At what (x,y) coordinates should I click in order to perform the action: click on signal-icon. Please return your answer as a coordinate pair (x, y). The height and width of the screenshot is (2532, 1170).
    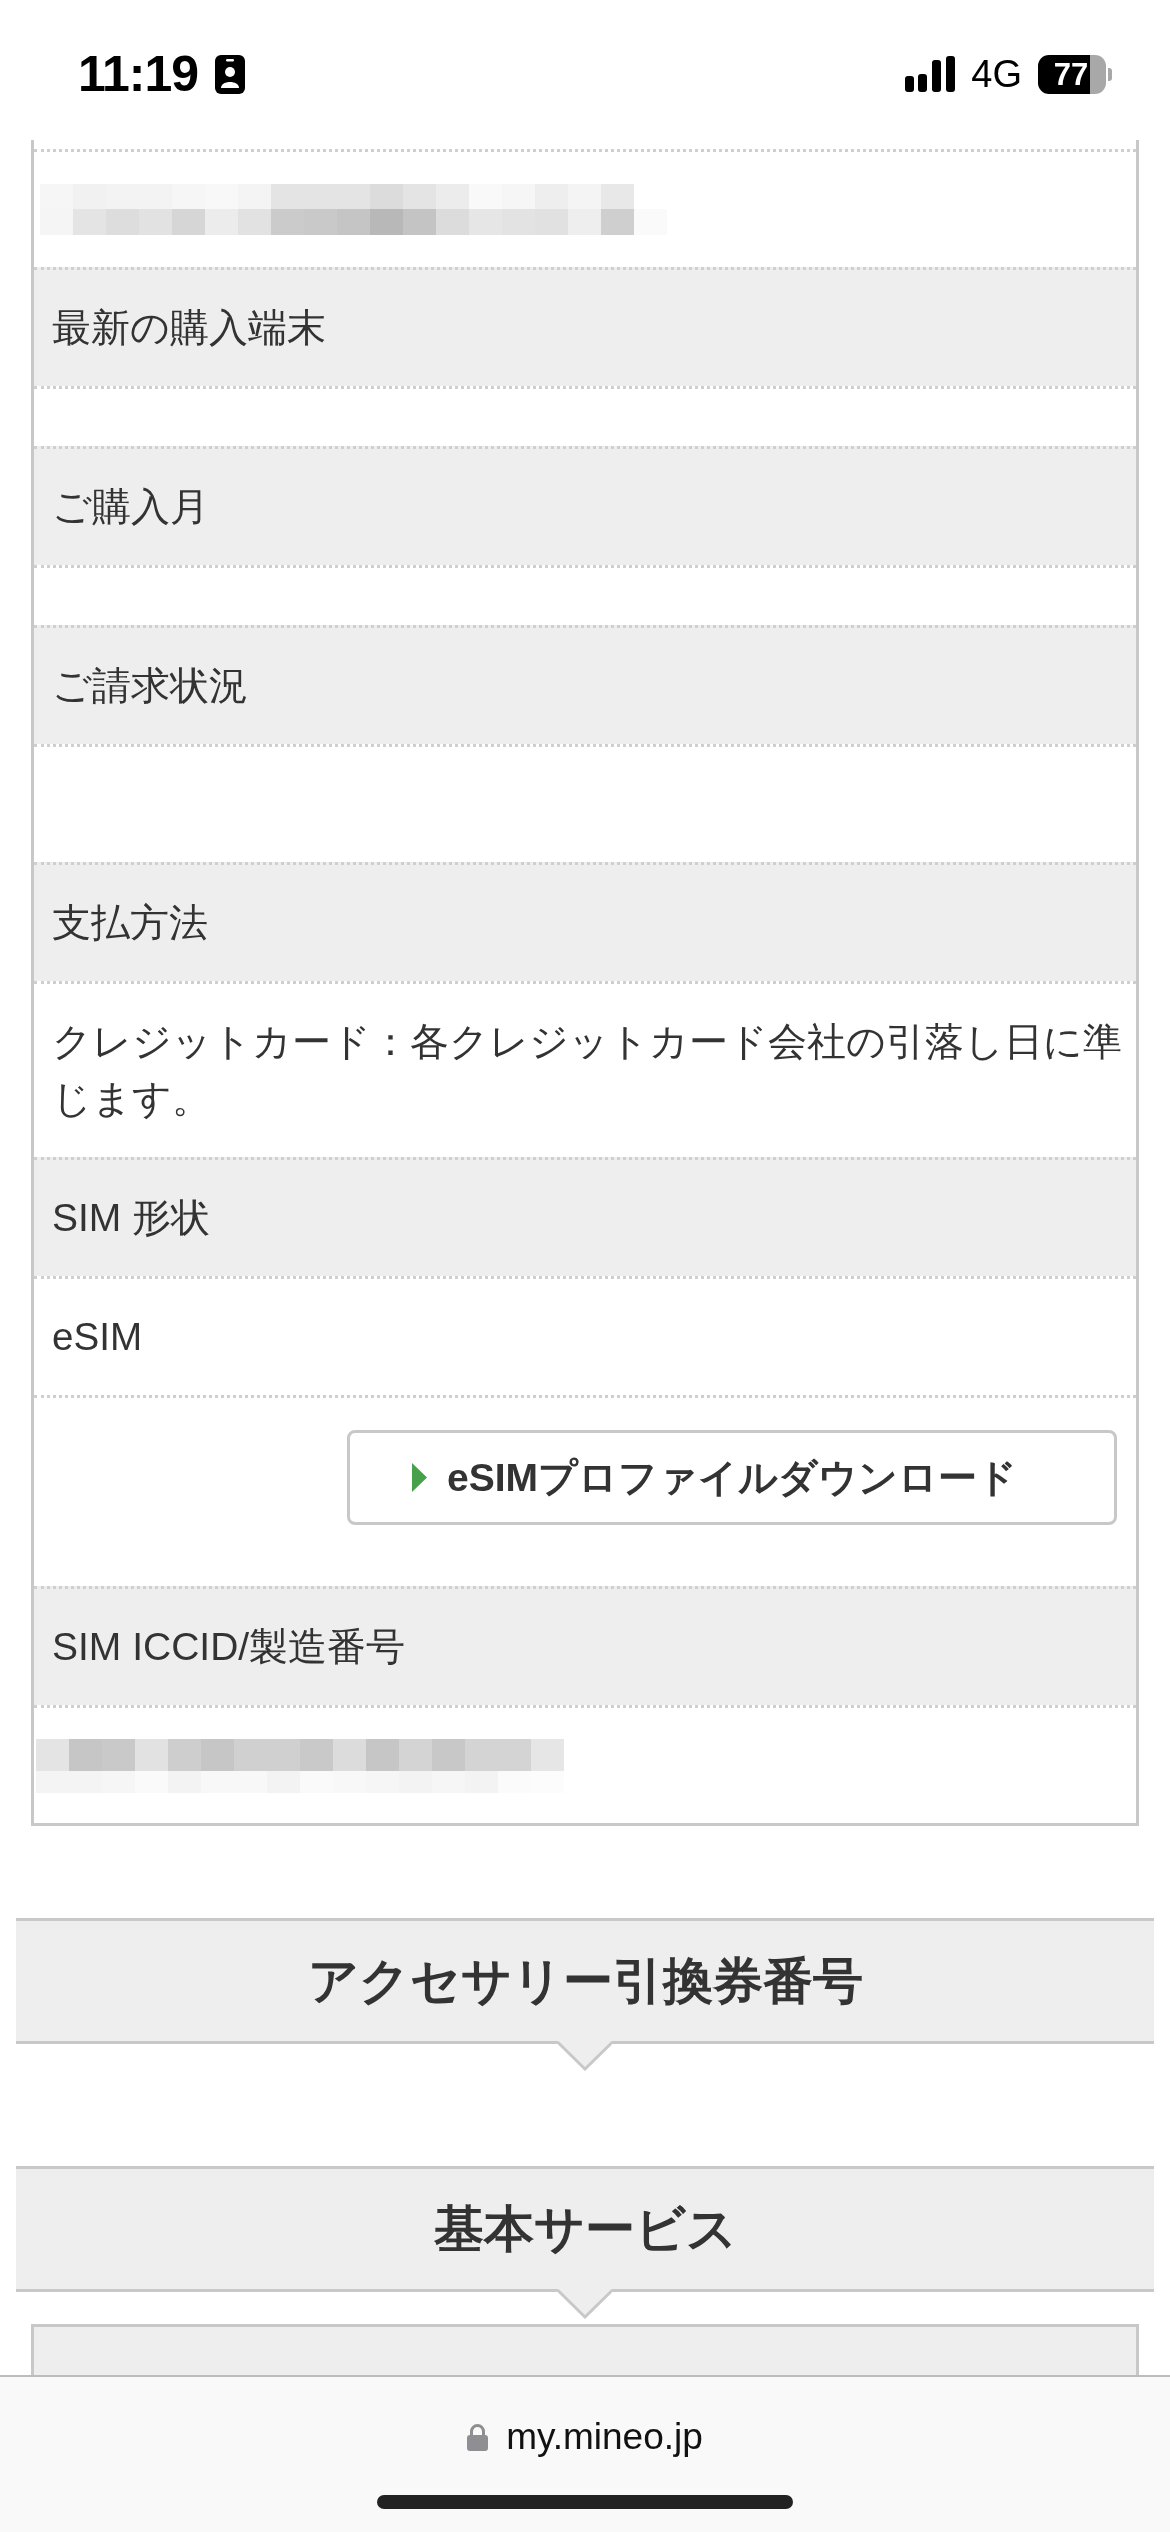
    Looking at the image, I should click on (930, 74).